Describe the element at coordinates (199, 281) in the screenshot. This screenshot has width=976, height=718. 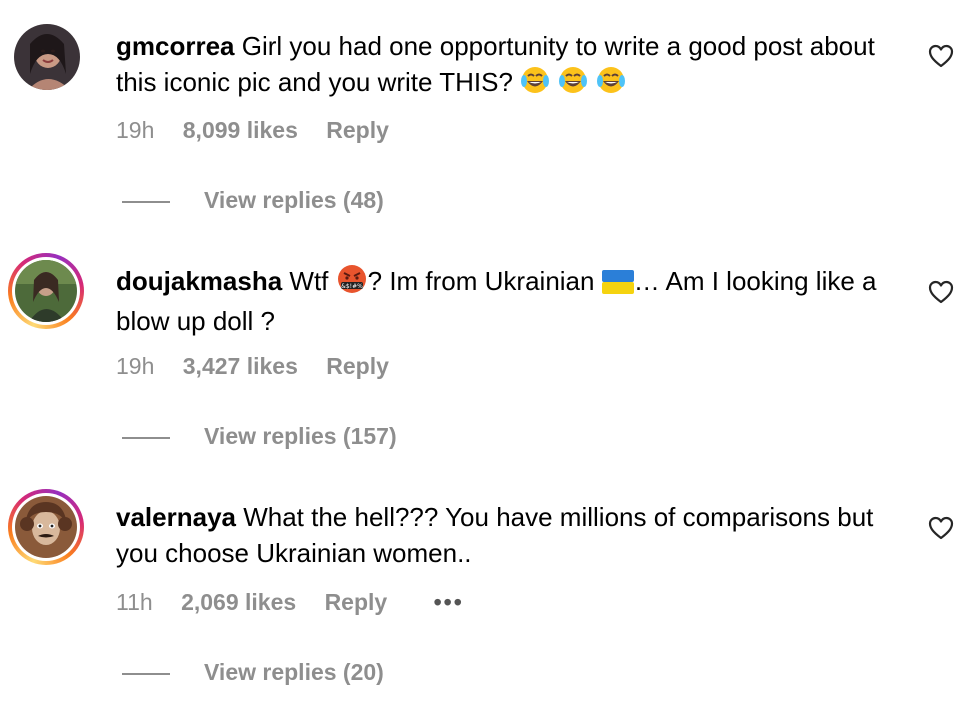
I see `comment-username: doujakmasha` at that location.